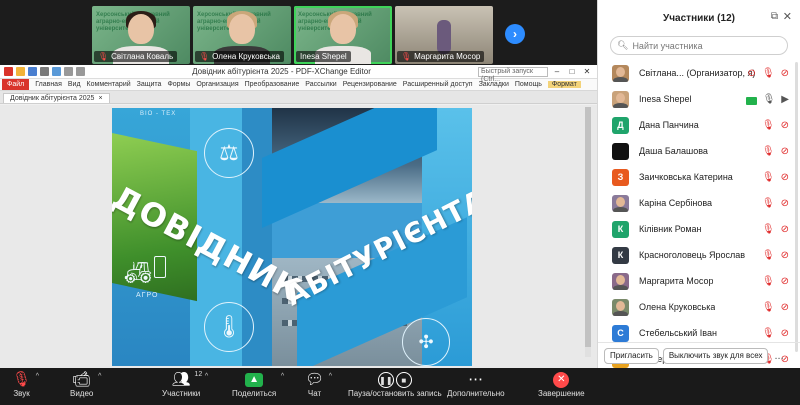  I want to click on avatar: З, so click(620, 177).